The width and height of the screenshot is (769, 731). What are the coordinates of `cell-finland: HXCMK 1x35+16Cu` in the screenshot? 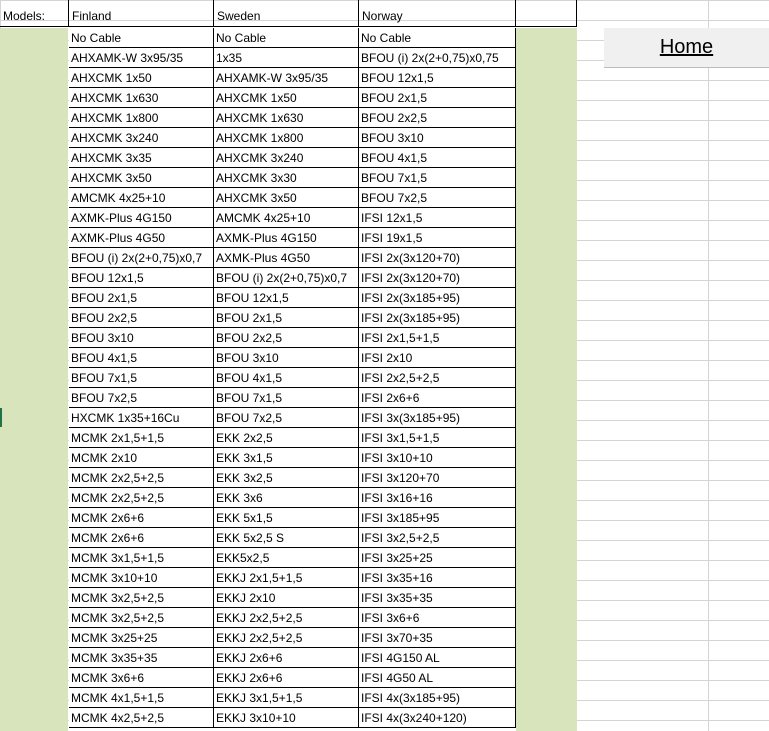 It's located at (141, 418).